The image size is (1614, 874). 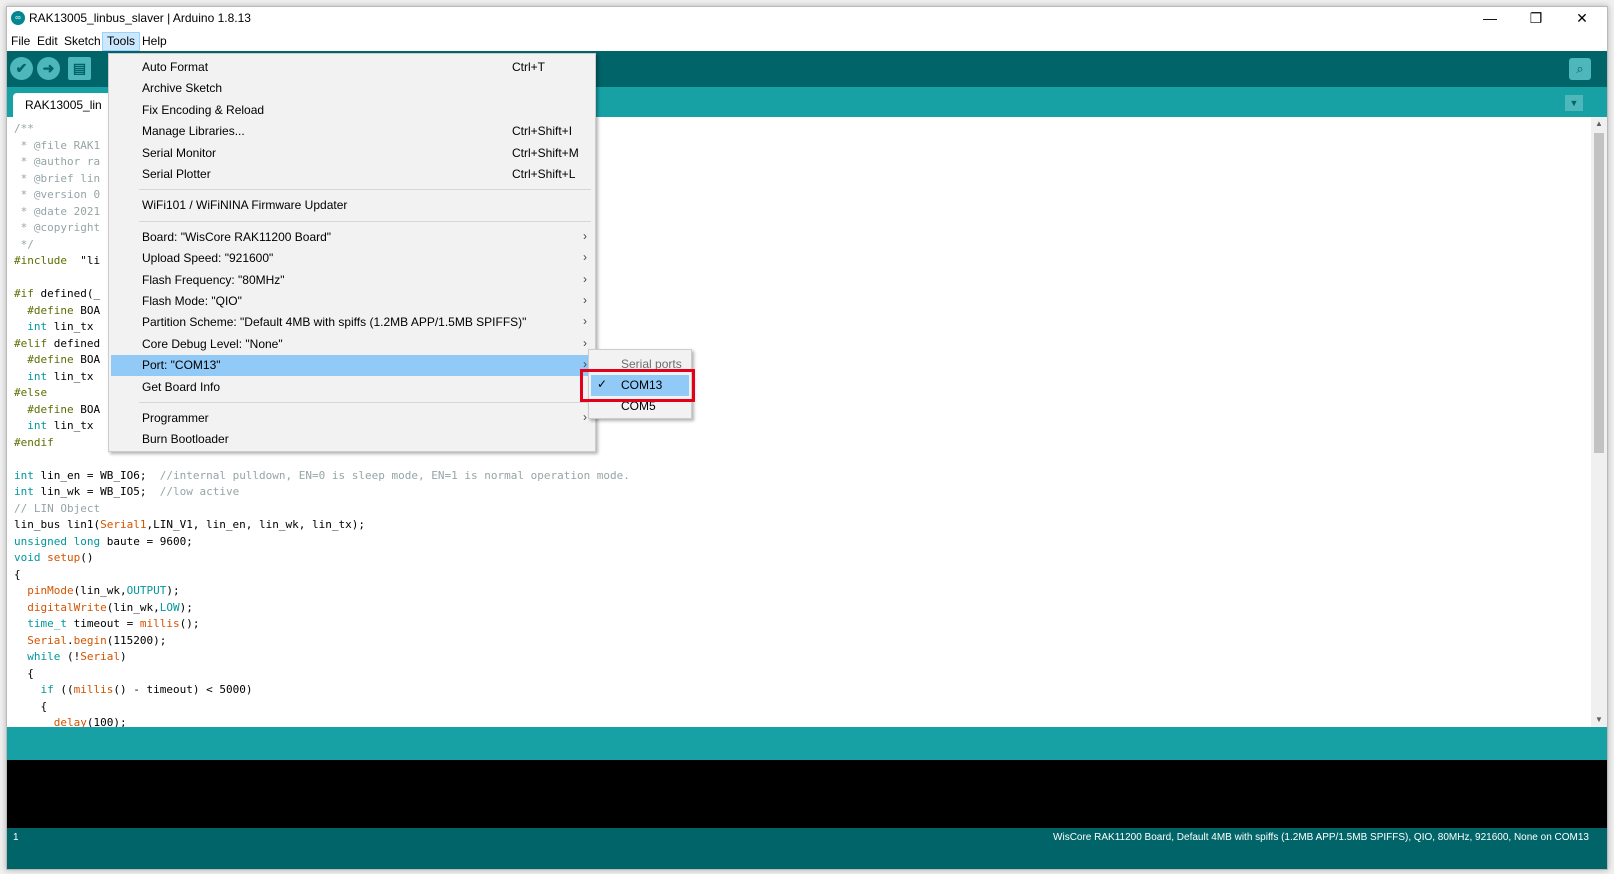 What do you see at coordinates (352, 110) in the screenshot?
I see `tools-menu-item: Fix Encoding & Reload` at bounding box center [352, 110].